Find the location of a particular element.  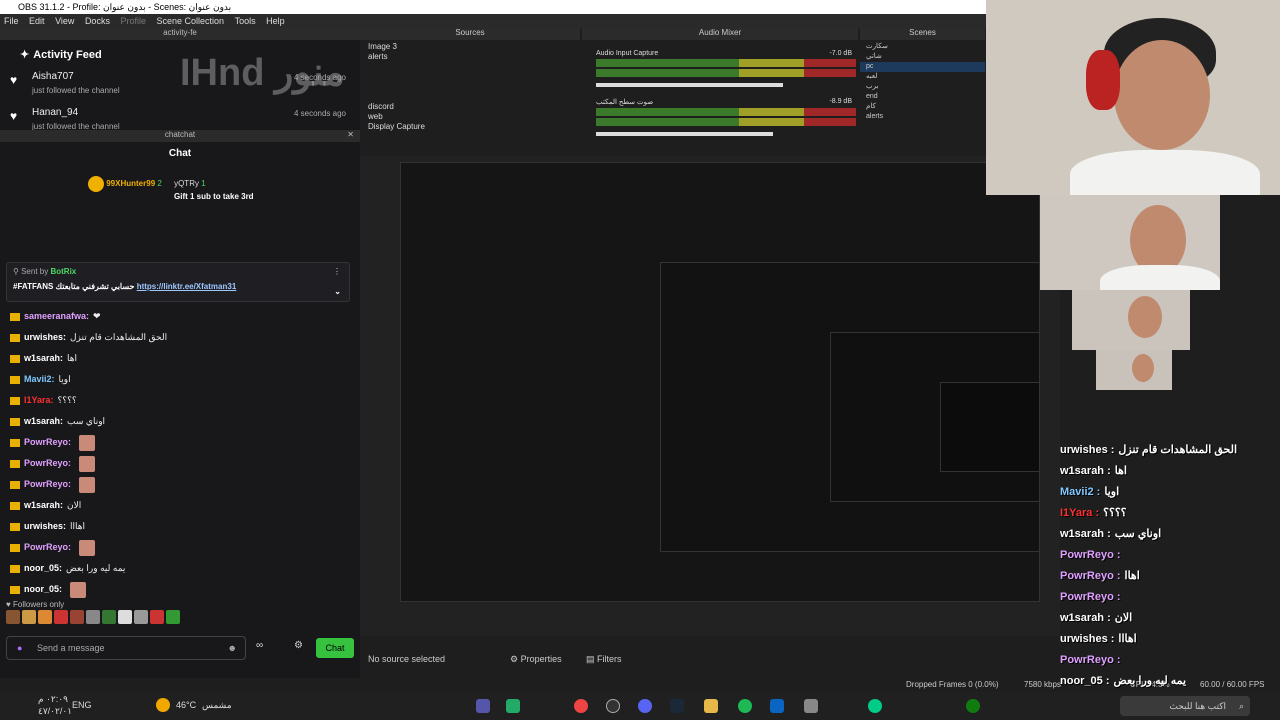

mic-icon: ● is located at coordinates (19, 648).